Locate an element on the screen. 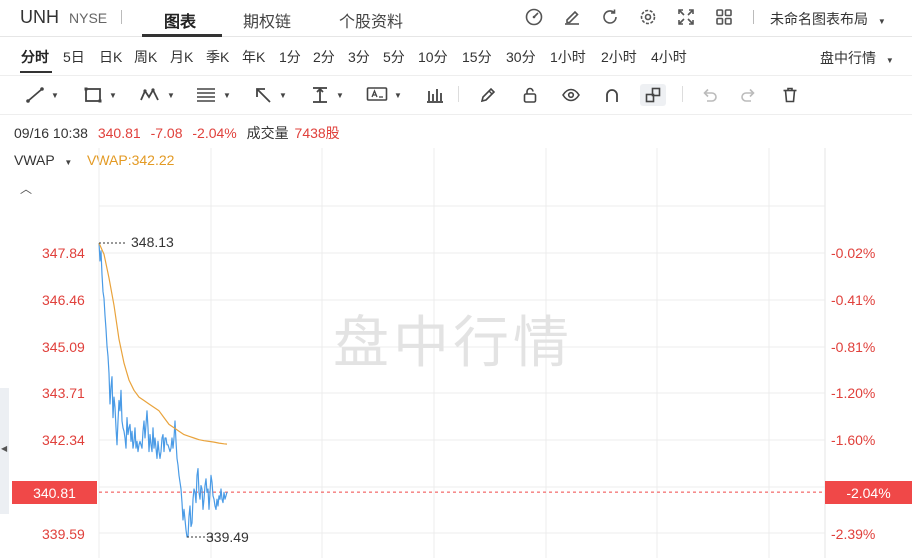 The height and width of the screenshot is (558, 912). symbol: UNH is located at coordinates (39, 17).